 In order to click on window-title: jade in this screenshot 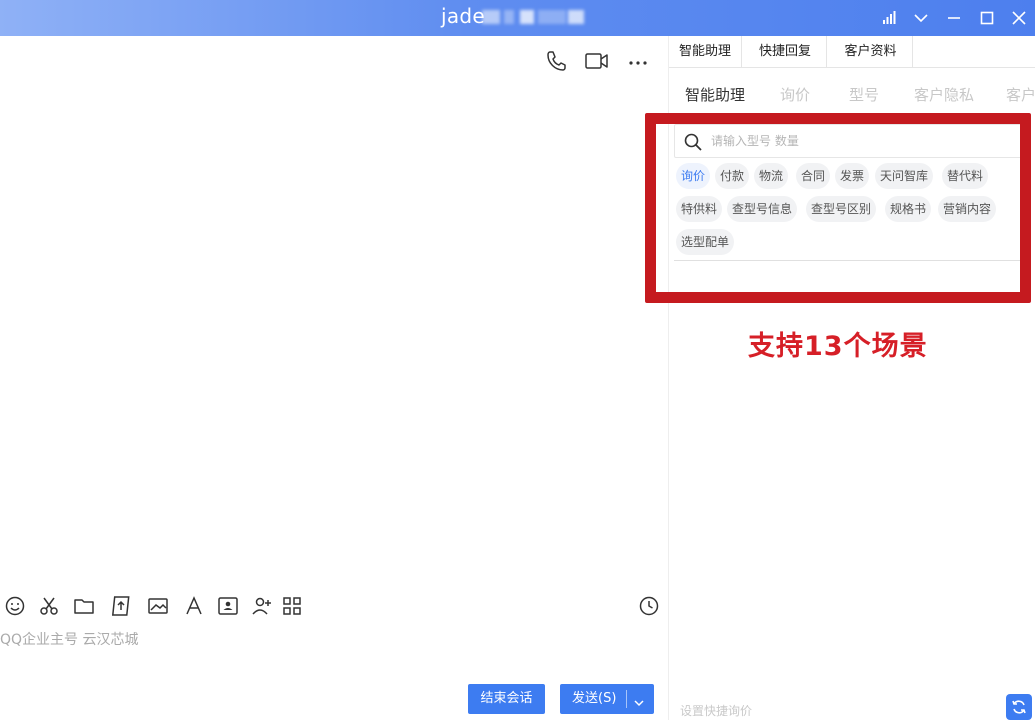, I will do `click(463, 16)`.